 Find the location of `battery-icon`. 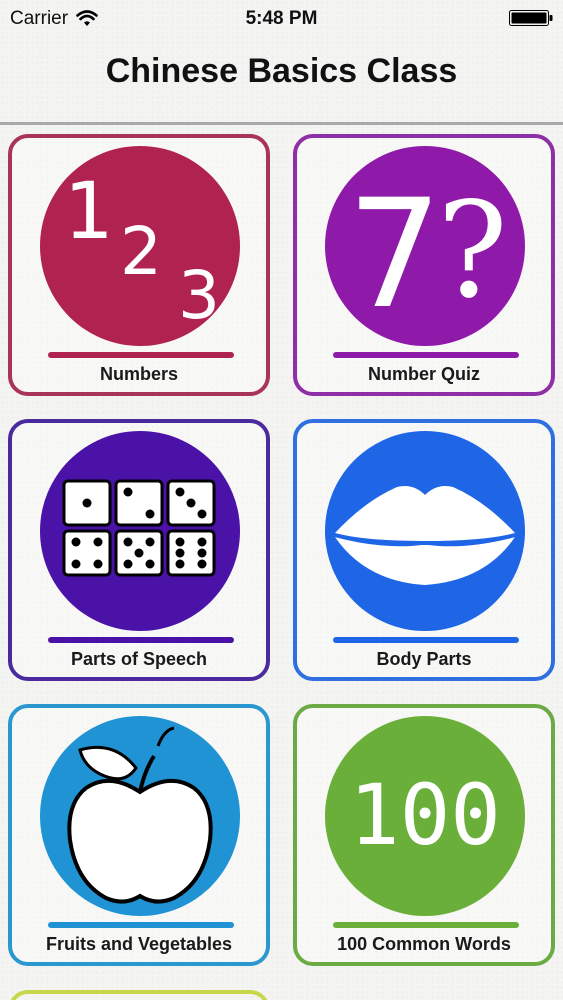

battery-icon is located at coordinates (531, 18).